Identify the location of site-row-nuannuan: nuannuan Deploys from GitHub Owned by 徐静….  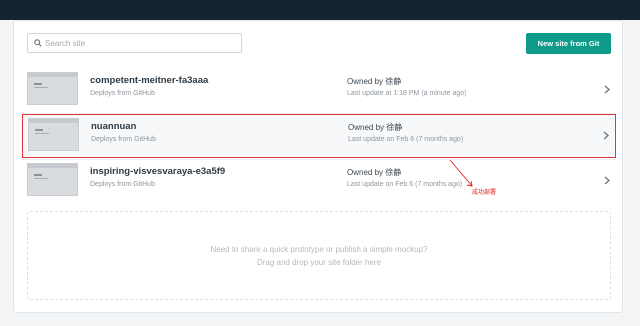
(319, 136).